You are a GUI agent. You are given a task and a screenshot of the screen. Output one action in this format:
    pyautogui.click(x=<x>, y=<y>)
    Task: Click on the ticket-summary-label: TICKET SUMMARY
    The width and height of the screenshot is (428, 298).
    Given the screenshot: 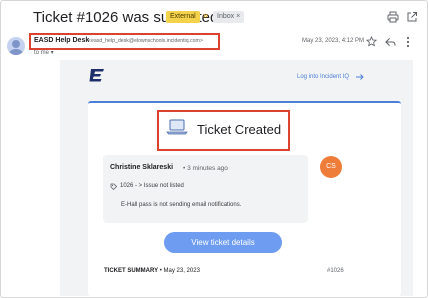 What is the action you would take?
    pyautogui.click(x=131, y=271)
    